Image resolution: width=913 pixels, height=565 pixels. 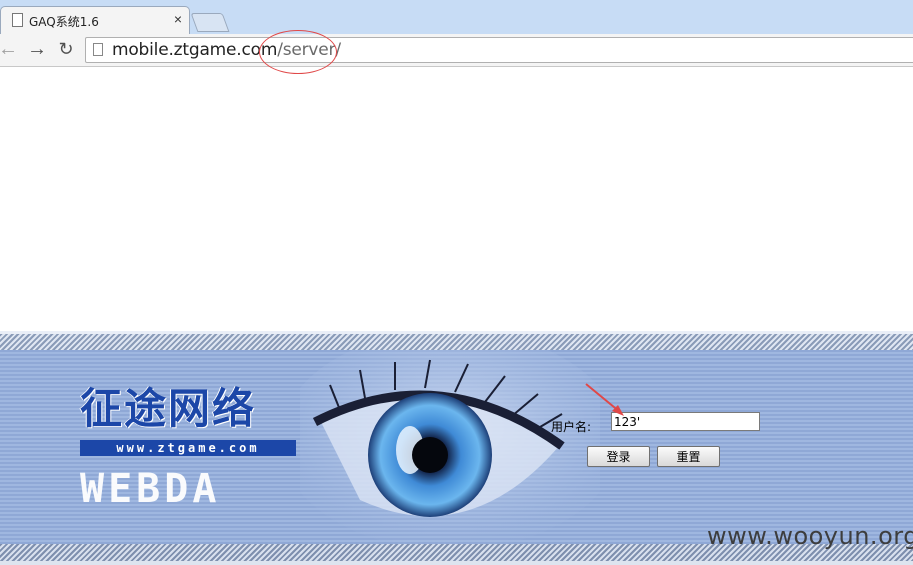 What do you see at coordinates (210, 22) in the screenshot?
I see `new-tab-button` at bounding box center [210, 22].